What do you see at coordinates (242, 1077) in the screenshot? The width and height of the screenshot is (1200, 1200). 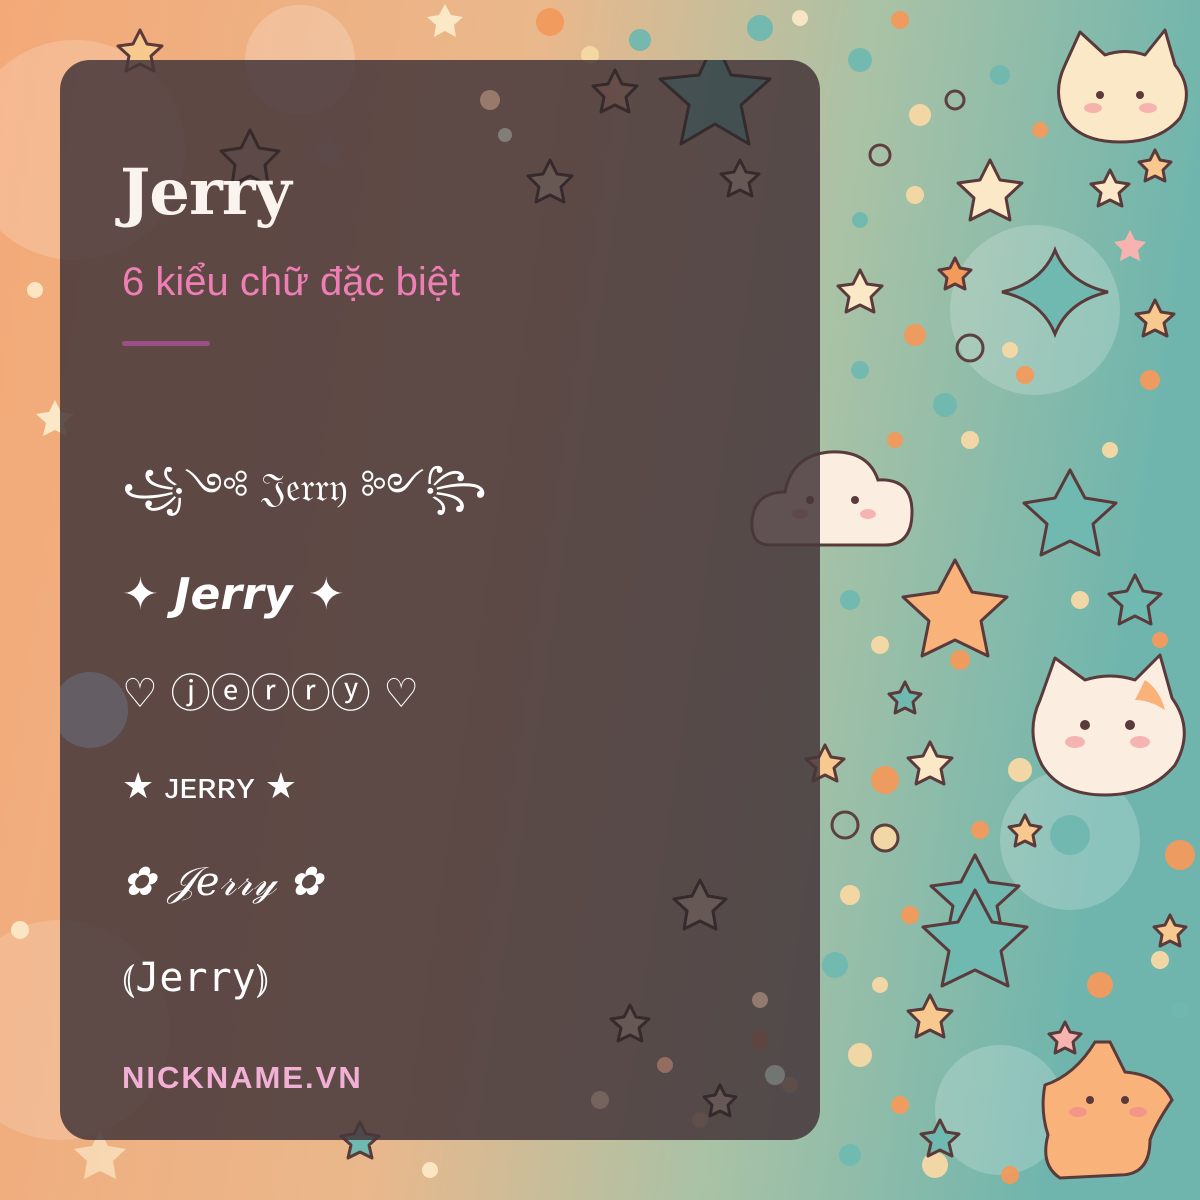 I see `site-brand: NICKNAME.VN` at bounding box center [242, 1077].